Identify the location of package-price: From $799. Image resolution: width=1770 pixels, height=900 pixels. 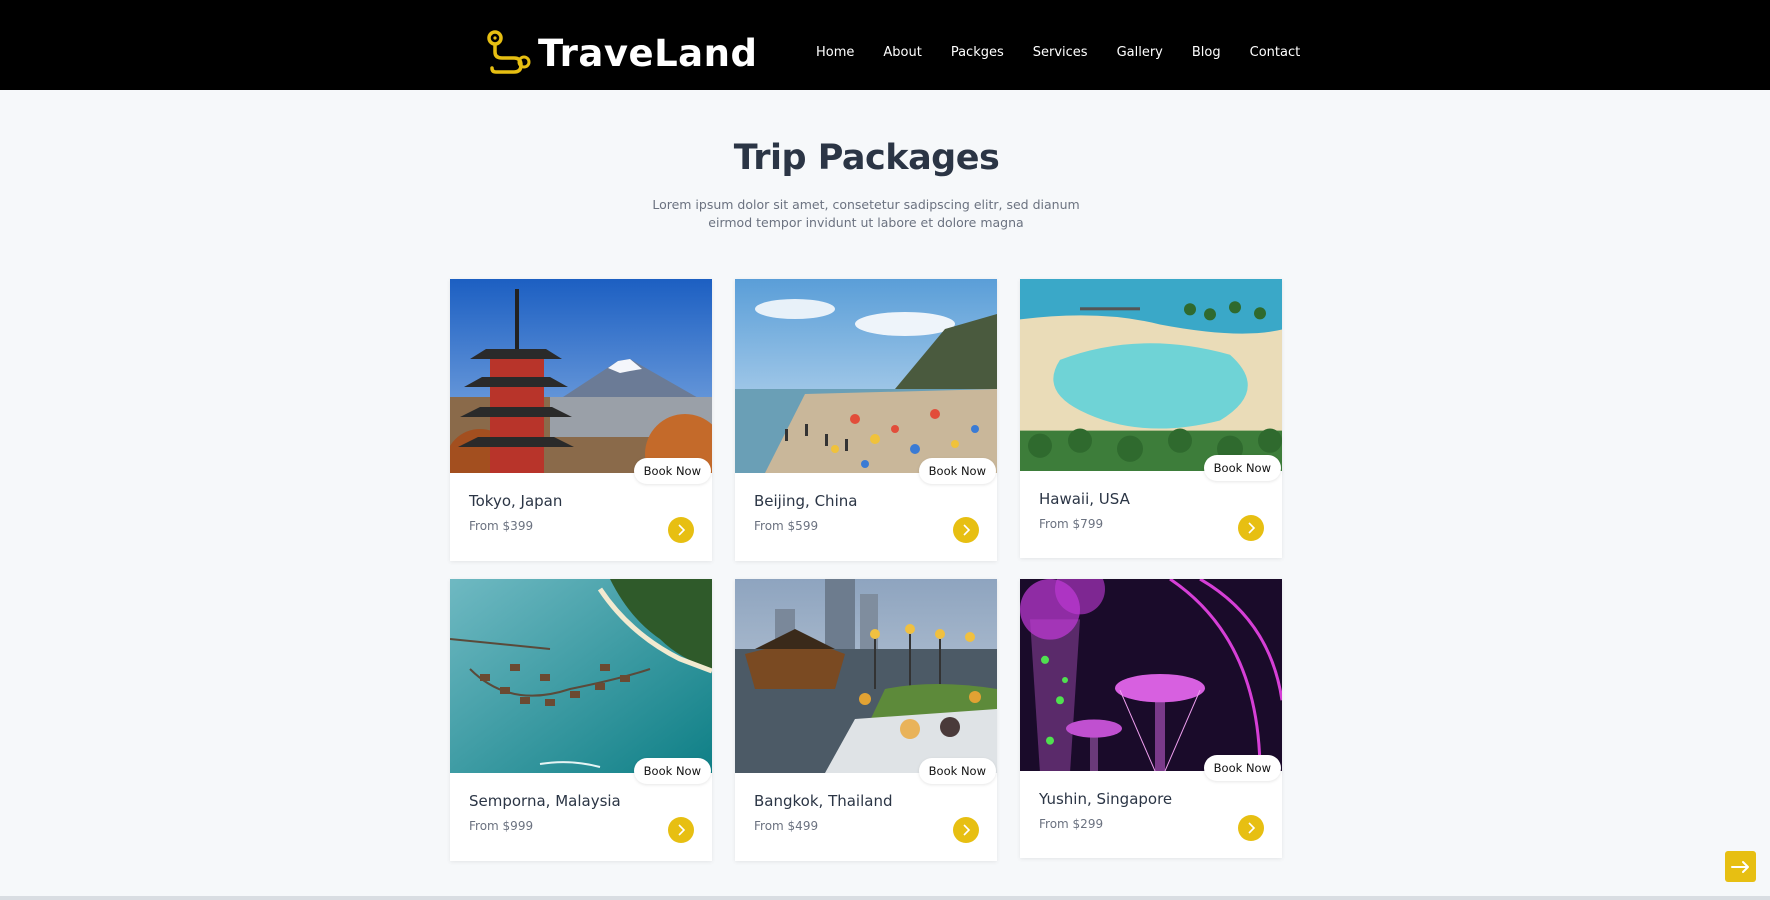
(1071, 524).